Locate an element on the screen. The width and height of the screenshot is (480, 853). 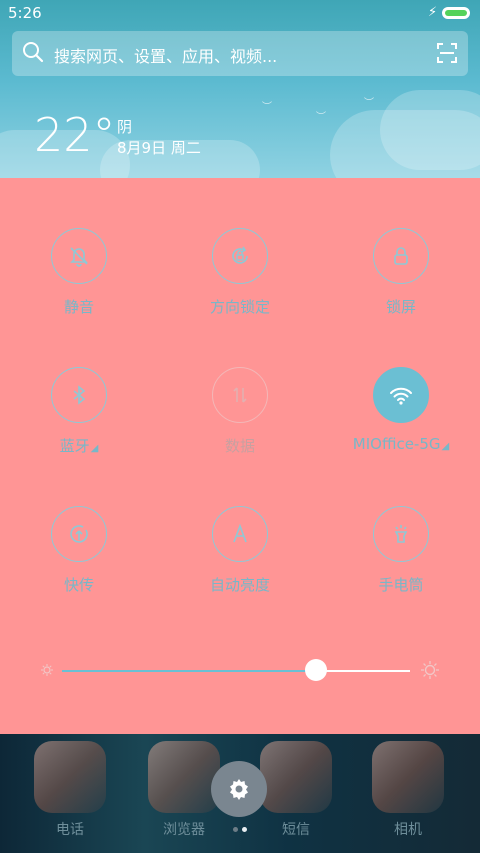
wifi-icon is located at coordinates (401, 395).